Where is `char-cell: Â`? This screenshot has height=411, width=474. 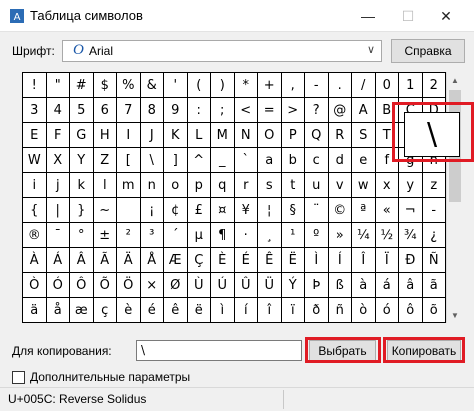 char-cell: Â is located at coordinates (82, 260).